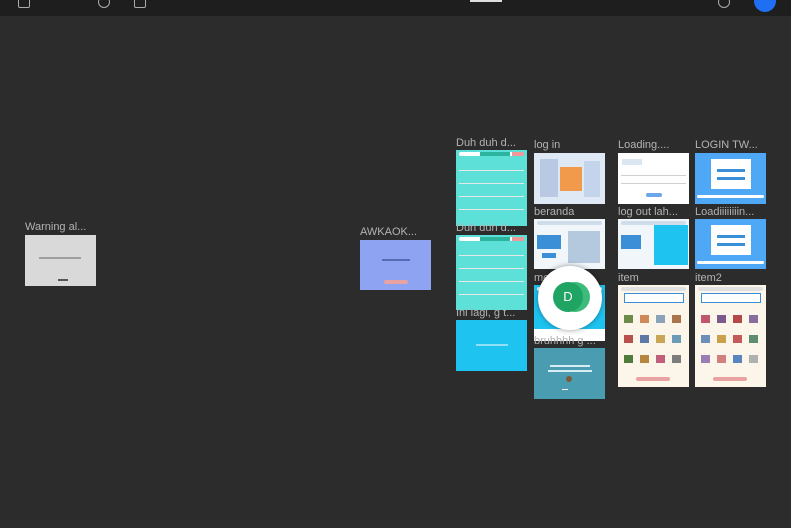  I want to click on frame-label: beranda, so click(570, 212).